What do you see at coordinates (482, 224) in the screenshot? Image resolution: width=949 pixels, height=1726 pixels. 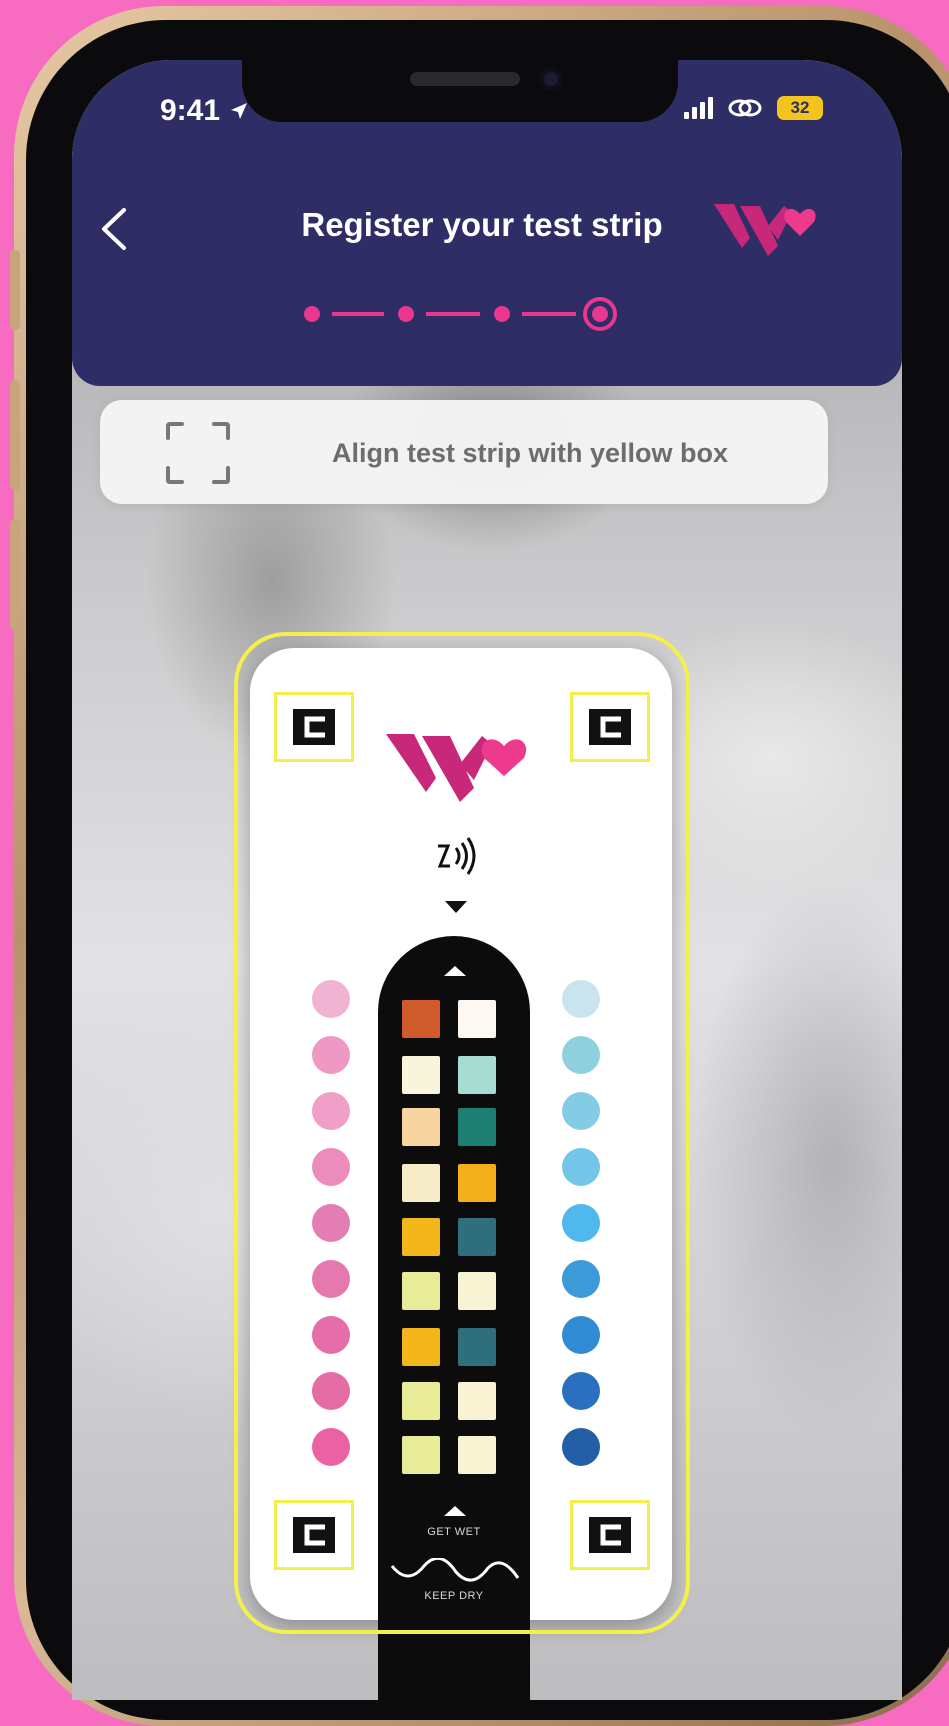 I see `page-title: Register your test strip` at bounding box center [482, 224].